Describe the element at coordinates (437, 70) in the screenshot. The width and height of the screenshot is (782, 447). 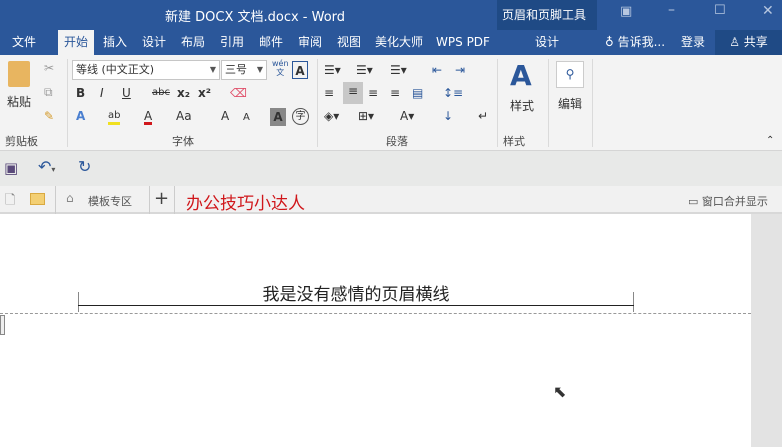
I see `decrease-indent-icon: ⇤` at that location.